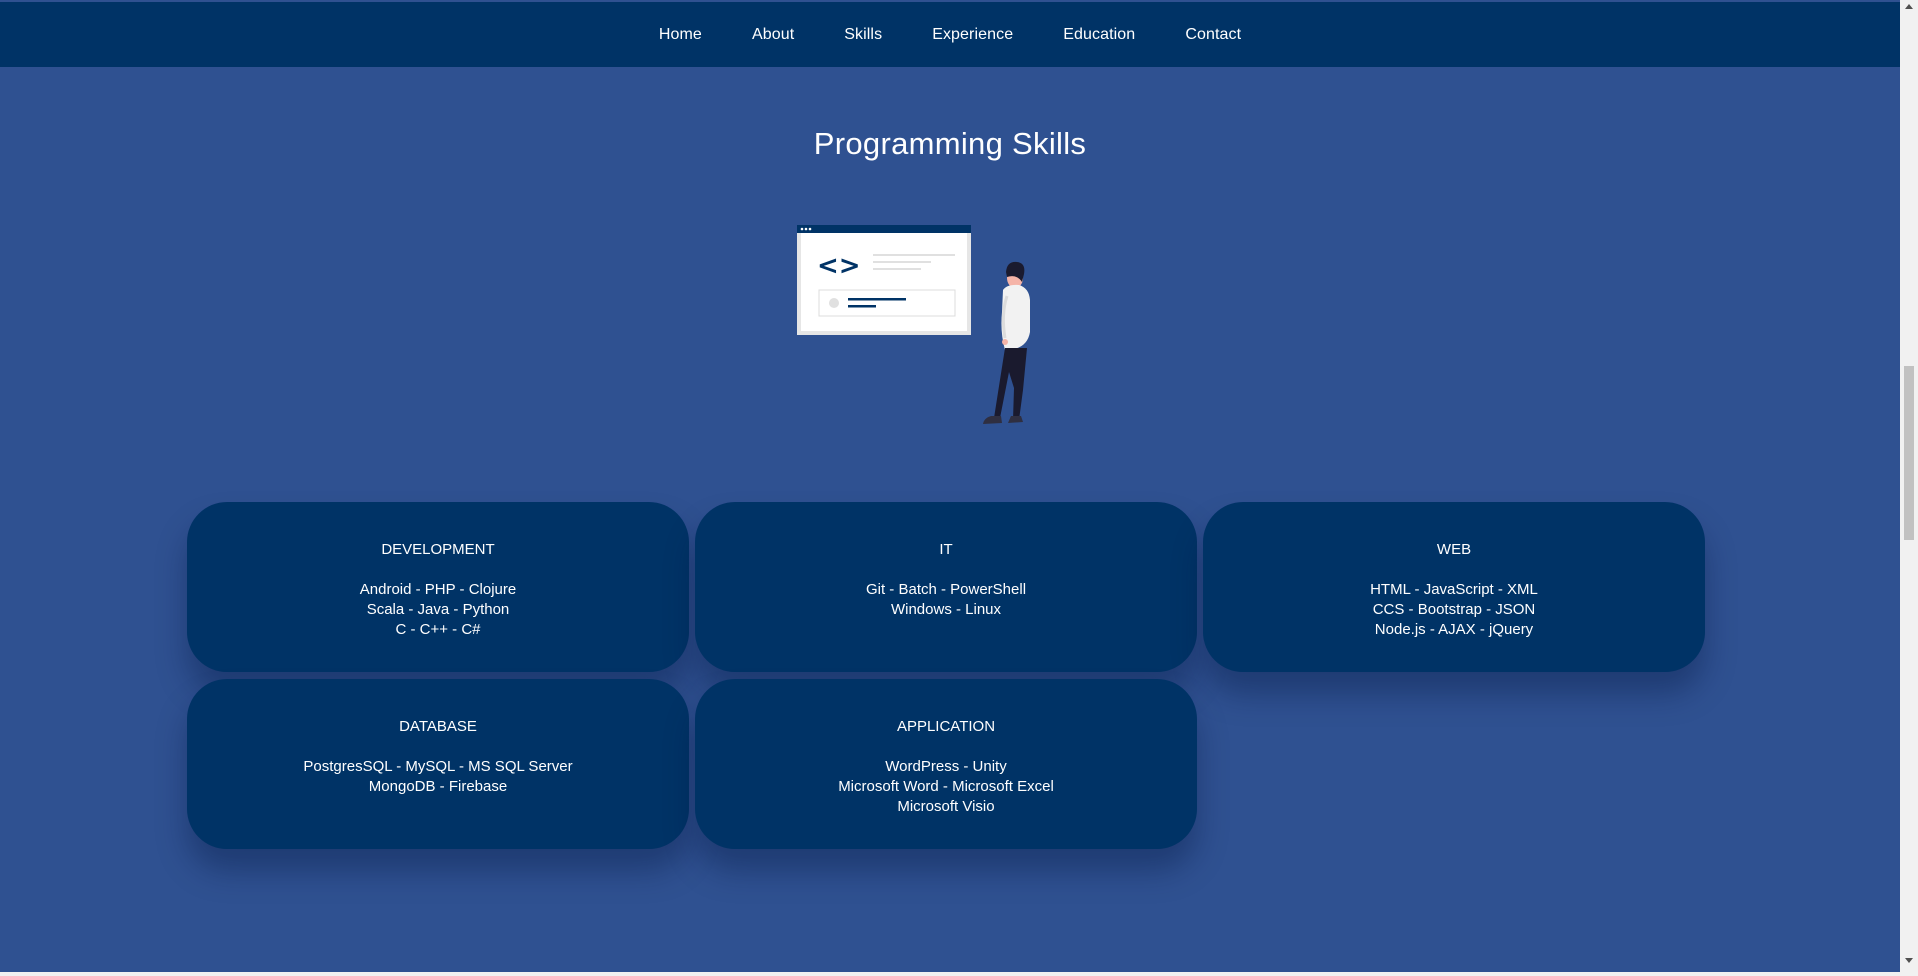  I want to click on skill-card-title: IT, so click(946, 549).